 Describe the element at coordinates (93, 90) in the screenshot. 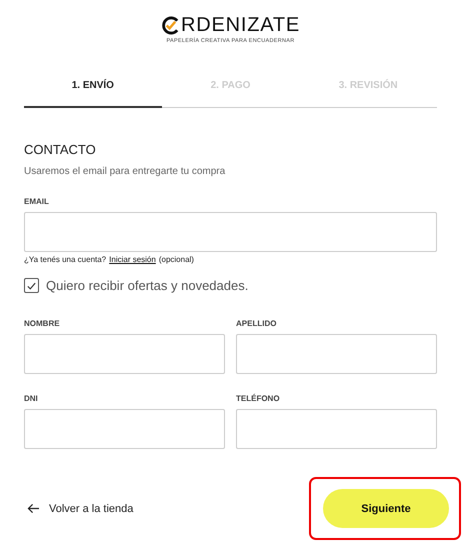

I see `step-tab: 1. ENVÍO` at that location.